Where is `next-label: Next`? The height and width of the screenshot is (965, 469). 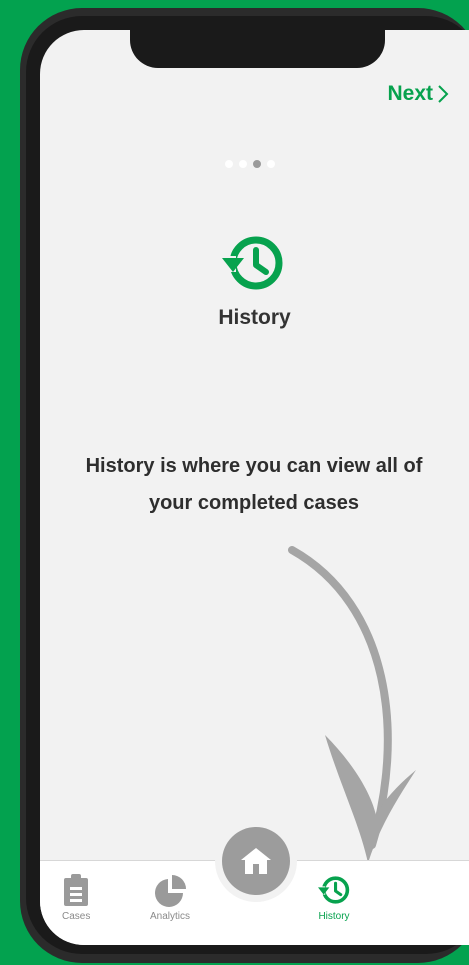 next-label: Next is located at coordinates (410, 93).